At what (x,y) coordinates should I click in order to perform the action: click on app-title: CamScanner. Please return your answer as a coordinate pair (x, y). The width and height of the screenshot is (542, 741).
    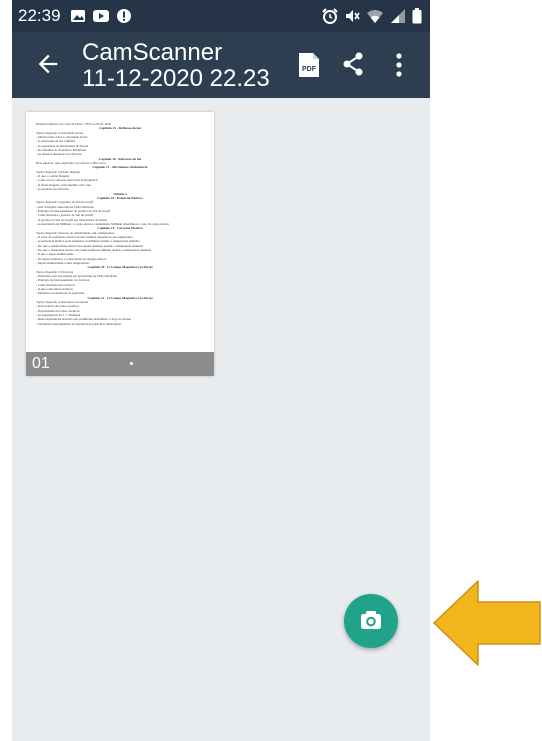
    Looking at the image, I should click on (152, 52).